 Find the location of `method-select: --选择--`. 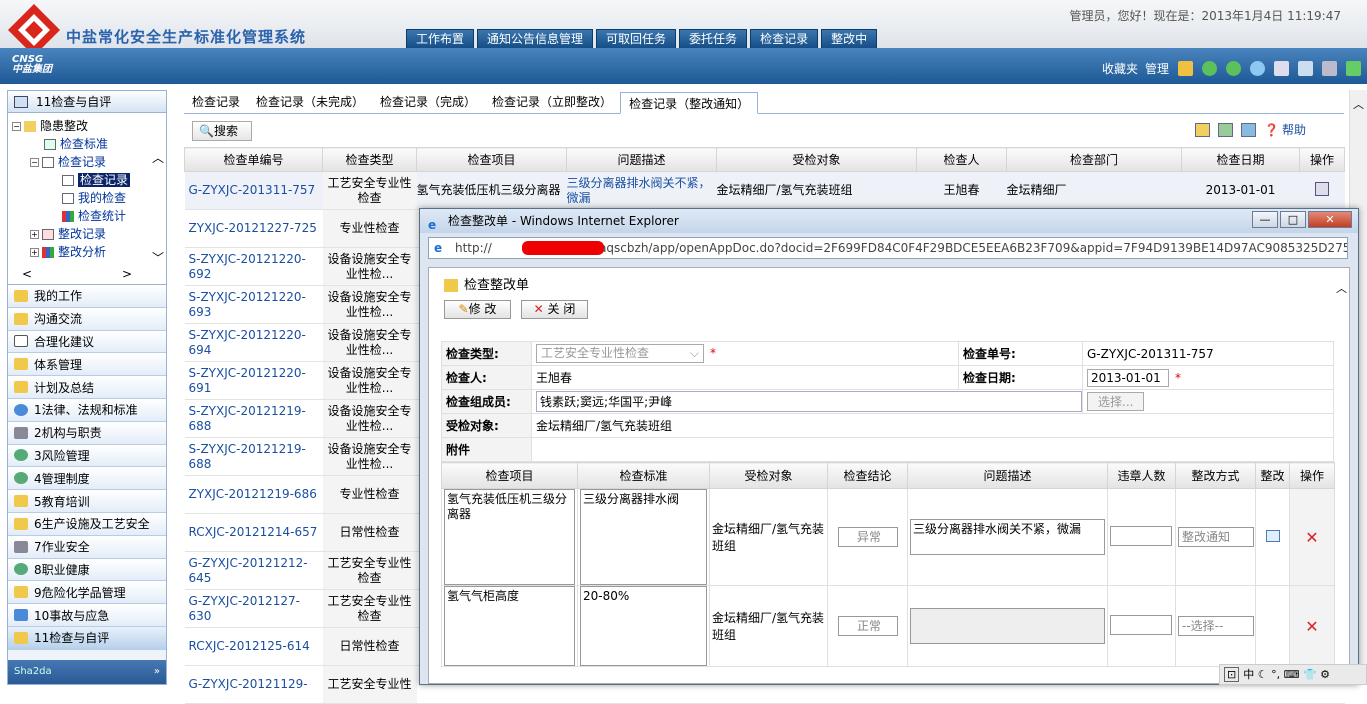

method-select: --选择-- is located at coordinates (1216, 626).